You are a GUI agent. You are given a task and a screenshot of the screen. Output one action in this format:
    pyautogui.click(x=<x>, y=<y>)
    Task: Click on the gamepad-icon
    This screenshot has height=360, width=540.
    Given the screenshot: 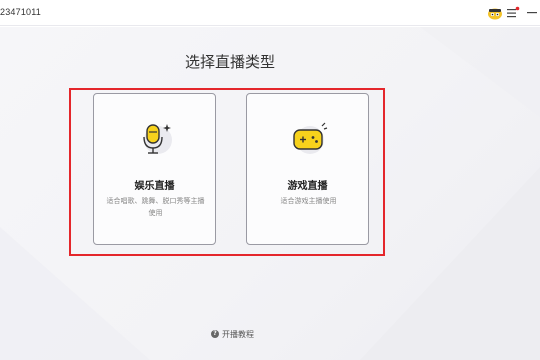 What is the action you would take?
    pyautogui.click(x=310, y=138)
    